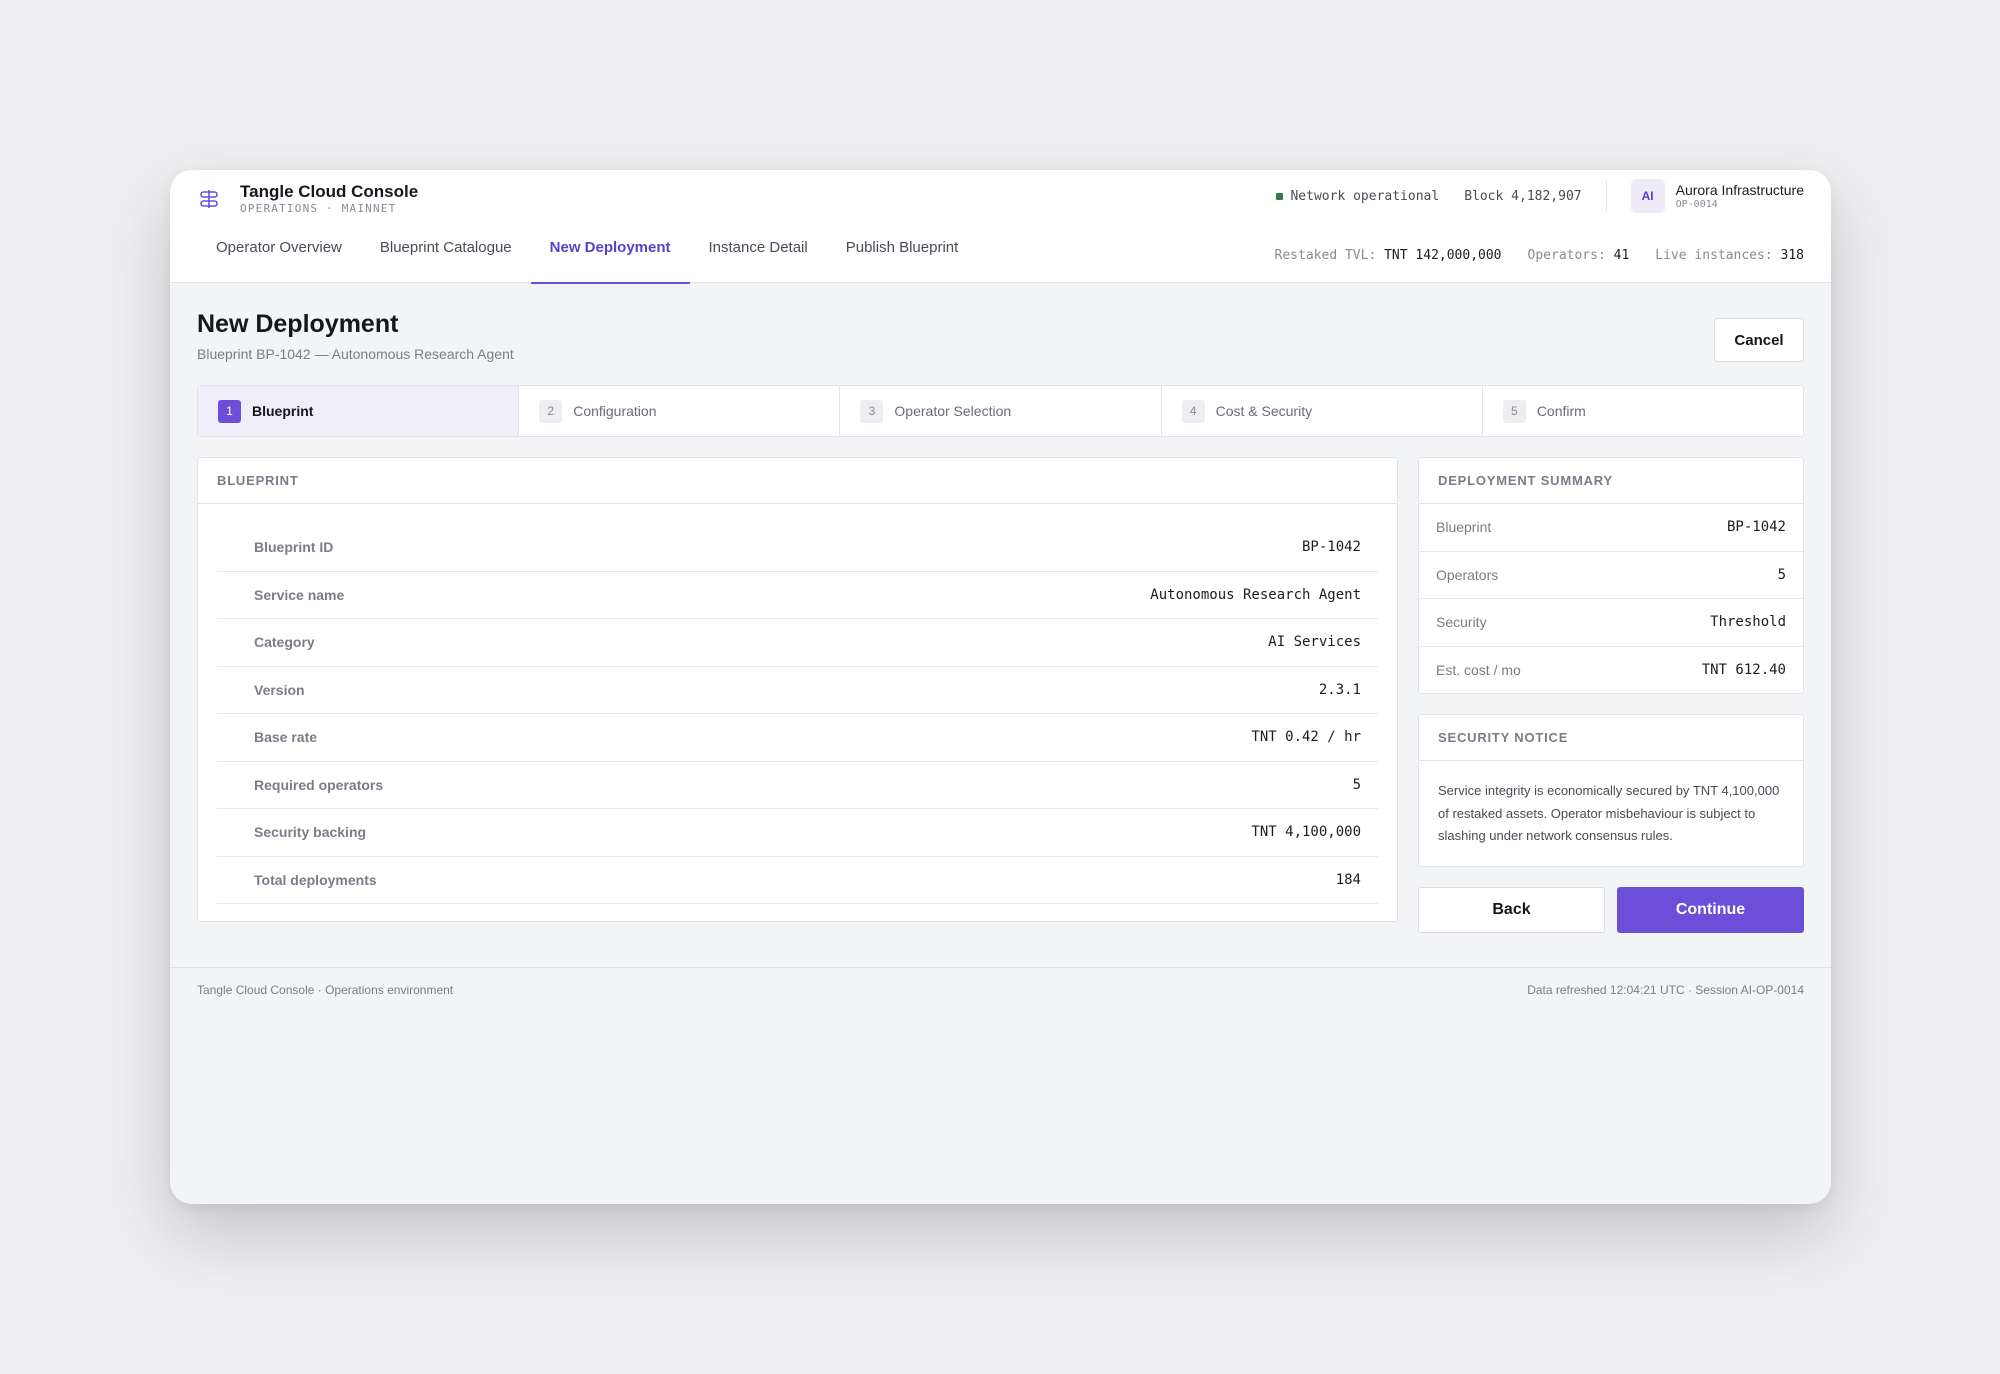 The height and width of the screenshot is (1374, 2000). Describe the element at coordinates (1264, 411) in the screenshot. I see `step-label: Cost & Security` at that location.